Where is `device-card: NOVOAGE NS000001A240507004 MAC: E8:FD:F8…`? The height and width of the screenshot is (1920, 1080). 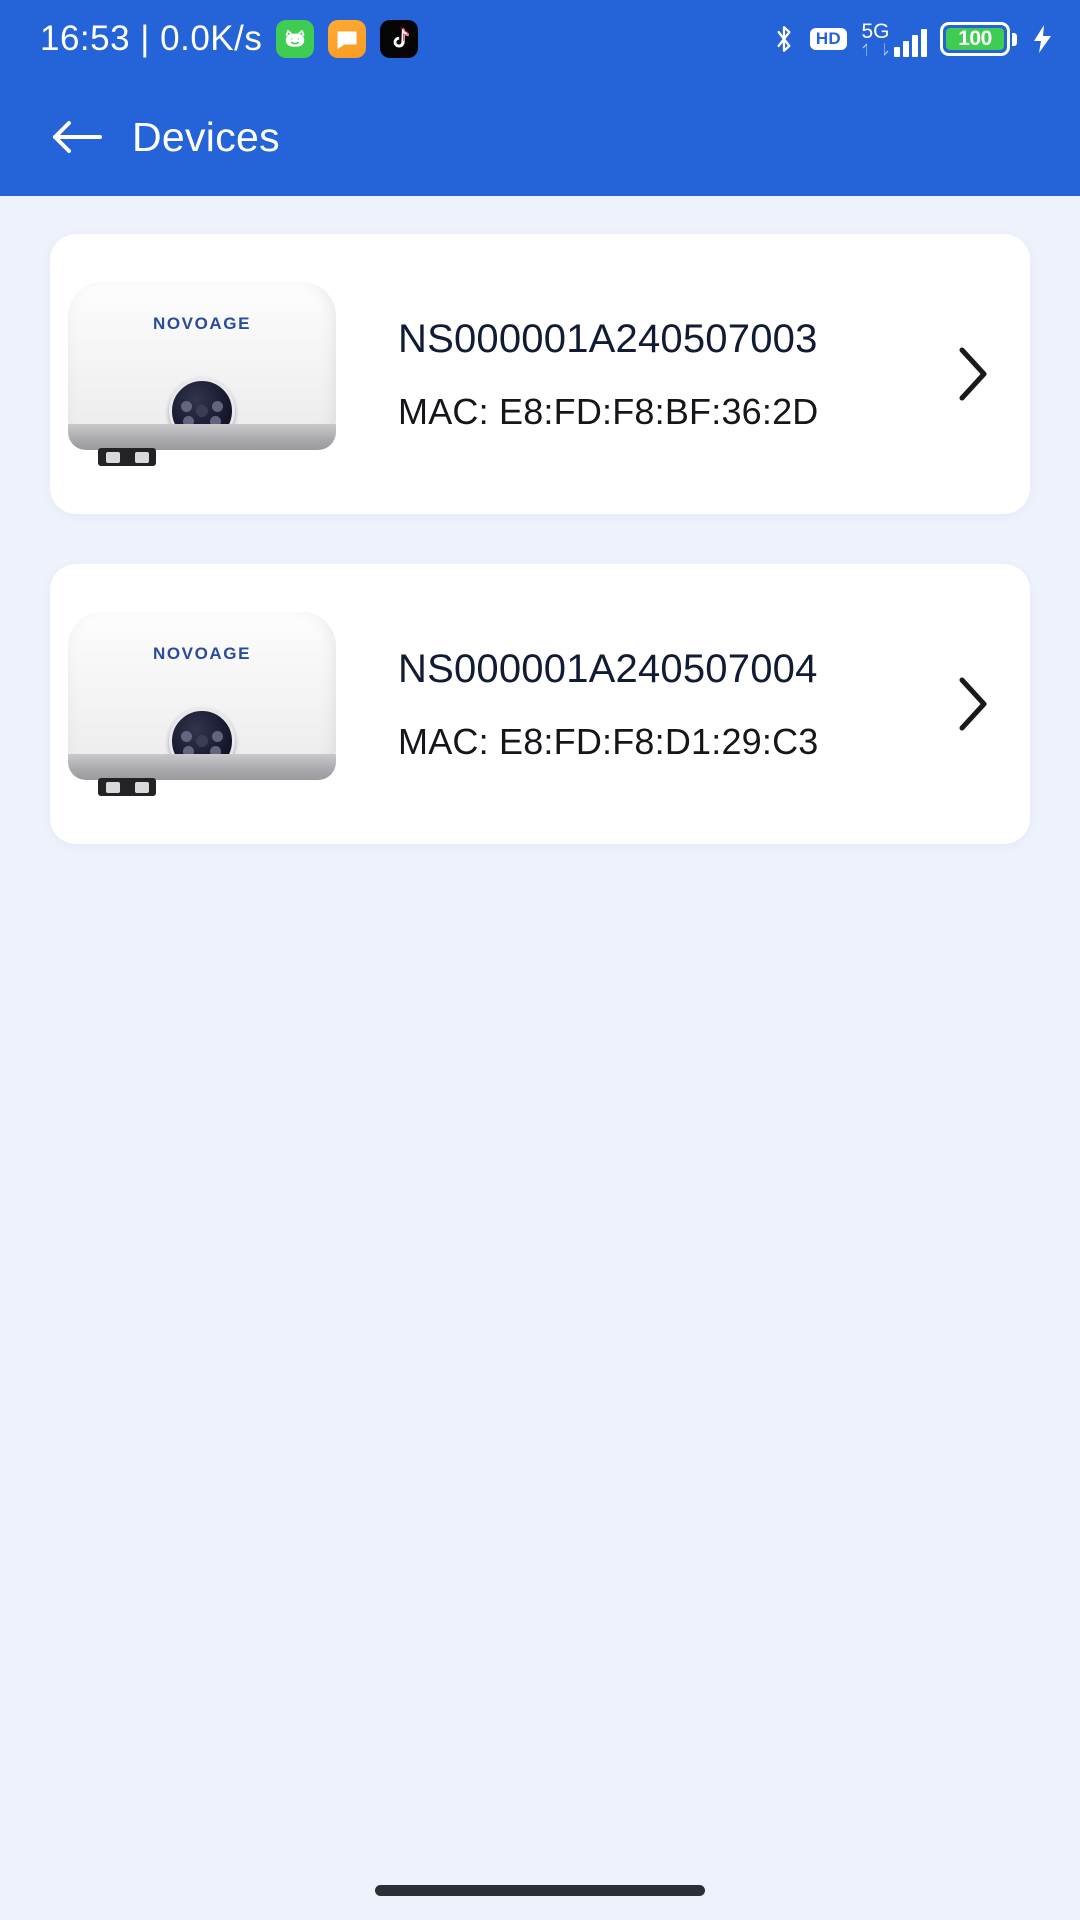
device-card: NOVOAGE NS000001A240507004 MAC: E8:FD:F8… is located at coordinates (540, 704).